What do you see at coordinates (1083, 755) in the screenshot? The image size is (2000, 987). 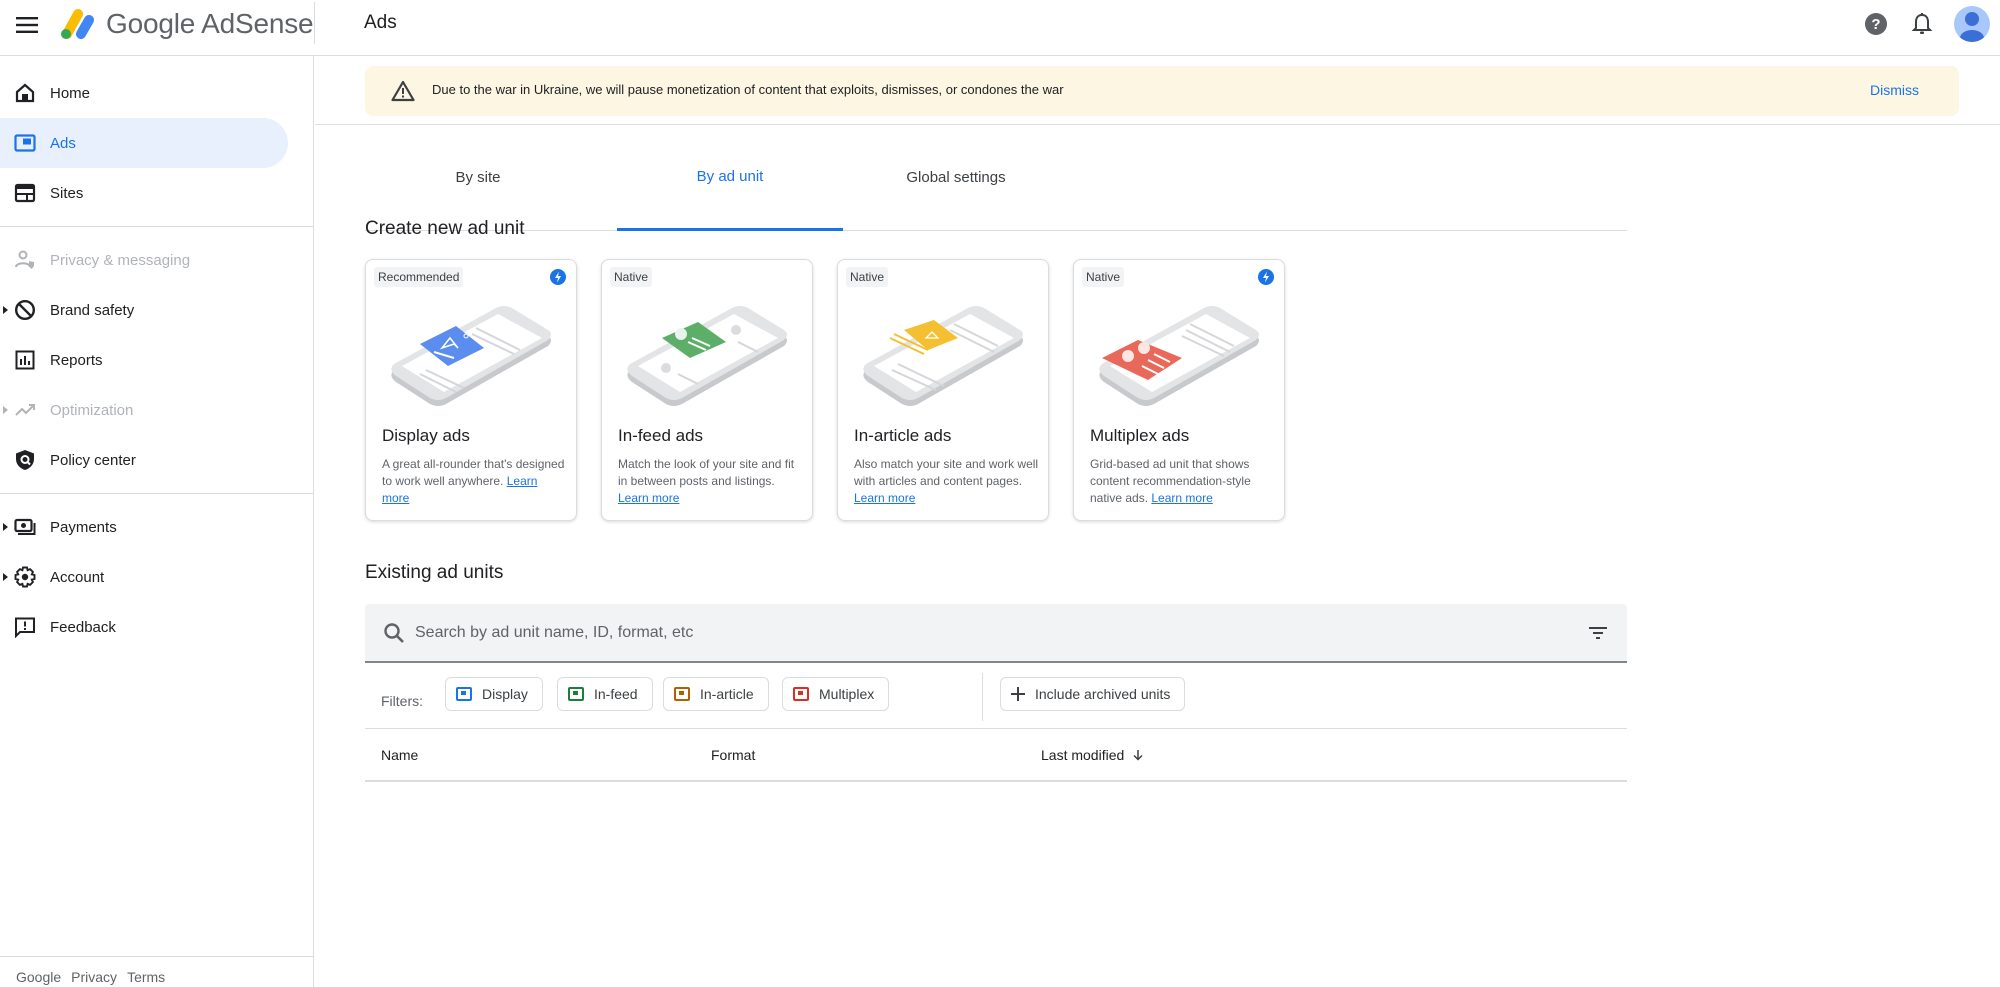 I see `column-header-label: Last modified` at bounding box center [1083, 755].